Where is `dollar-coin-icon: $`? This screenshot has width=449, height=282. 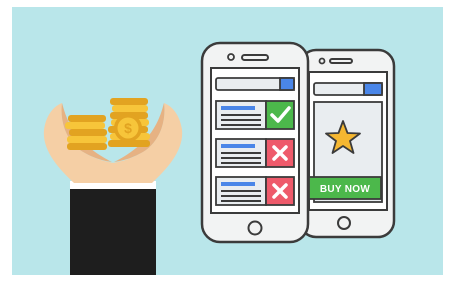
dollar-coin-icon: $ is located at coordinates (128, 128).